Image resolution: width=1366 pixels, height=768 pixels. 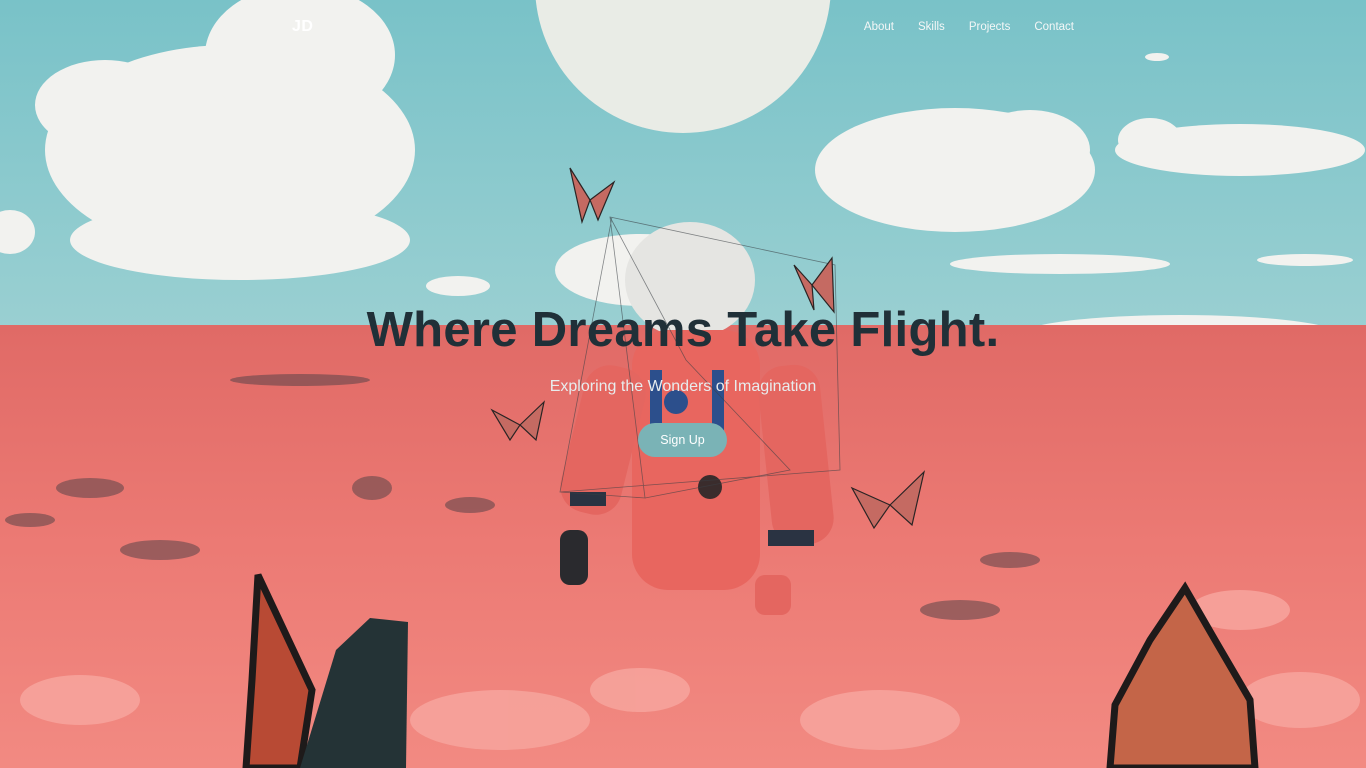 What do you see at coordinates (931, 27) in the screenshot?
I see `nav-link-skills: Skills` at bounding box center [931, 27].